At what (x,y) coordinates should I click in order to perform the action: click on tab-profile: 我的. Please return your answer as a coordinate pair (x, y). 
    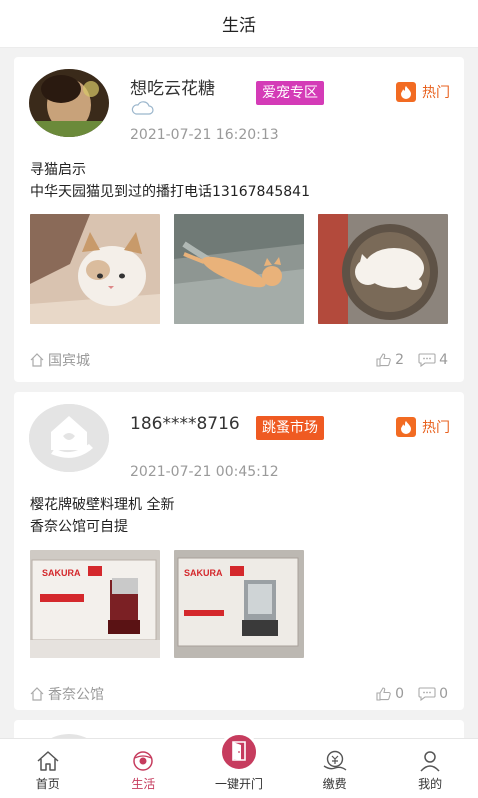
    Looking at the image, I should click on (430, 768).